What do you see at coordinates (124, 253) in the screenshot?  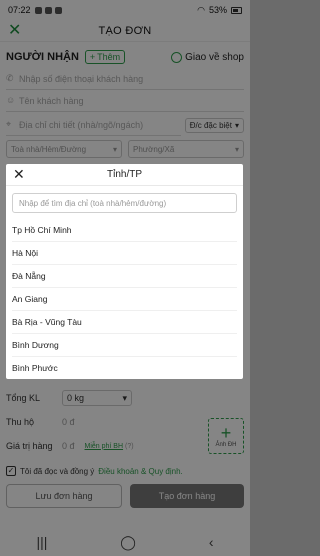 I see `list-item: Hà Nội` at bounding box center [124, 253].